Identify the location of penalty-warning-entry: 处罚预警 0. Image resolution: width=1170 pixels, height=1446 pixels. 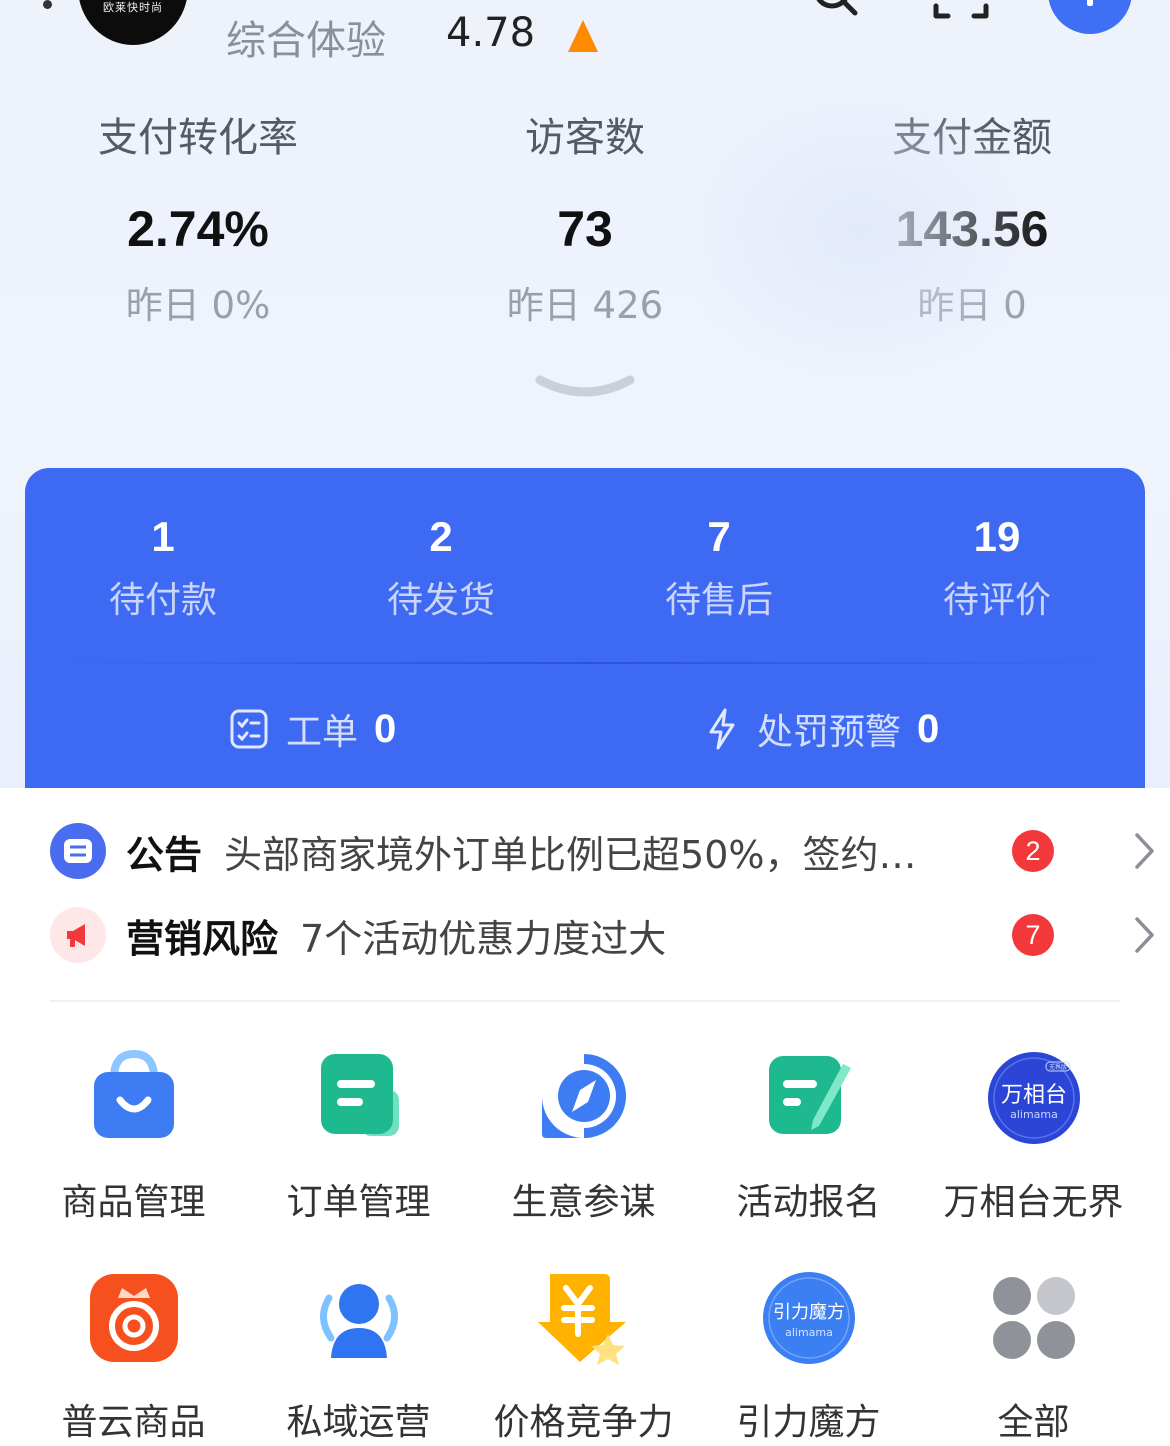
(822, 729).